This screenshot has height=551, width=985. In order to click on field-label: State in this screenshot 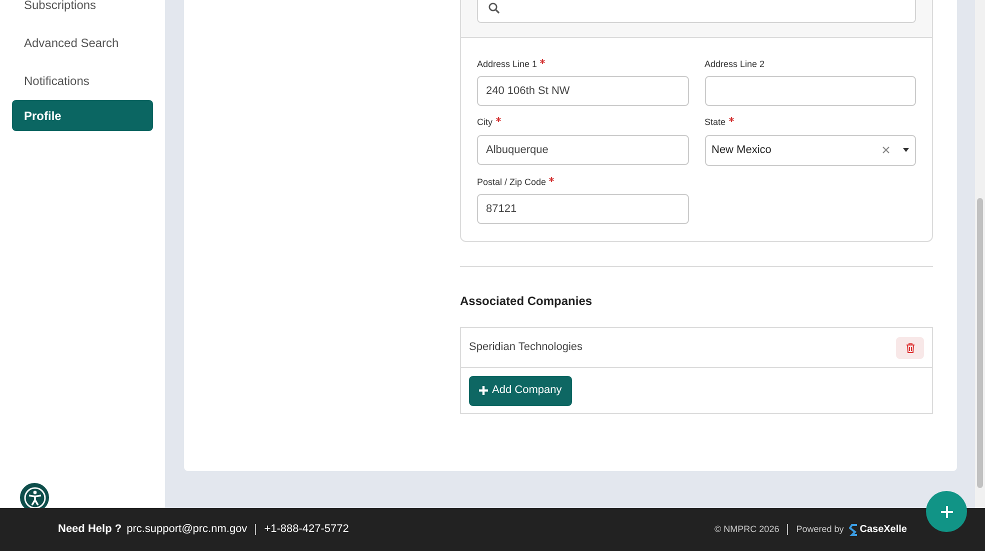, I will do `click(715, 122)`.